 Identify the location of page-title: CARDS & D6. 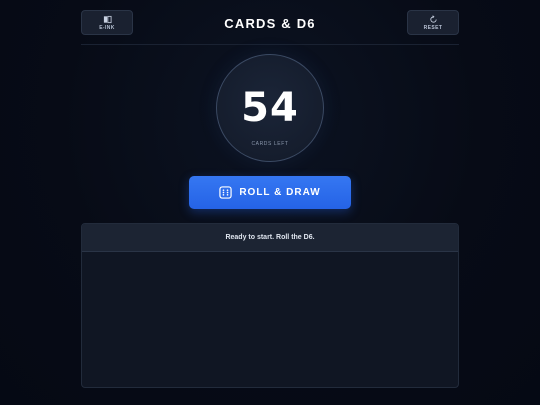
(270, 23).